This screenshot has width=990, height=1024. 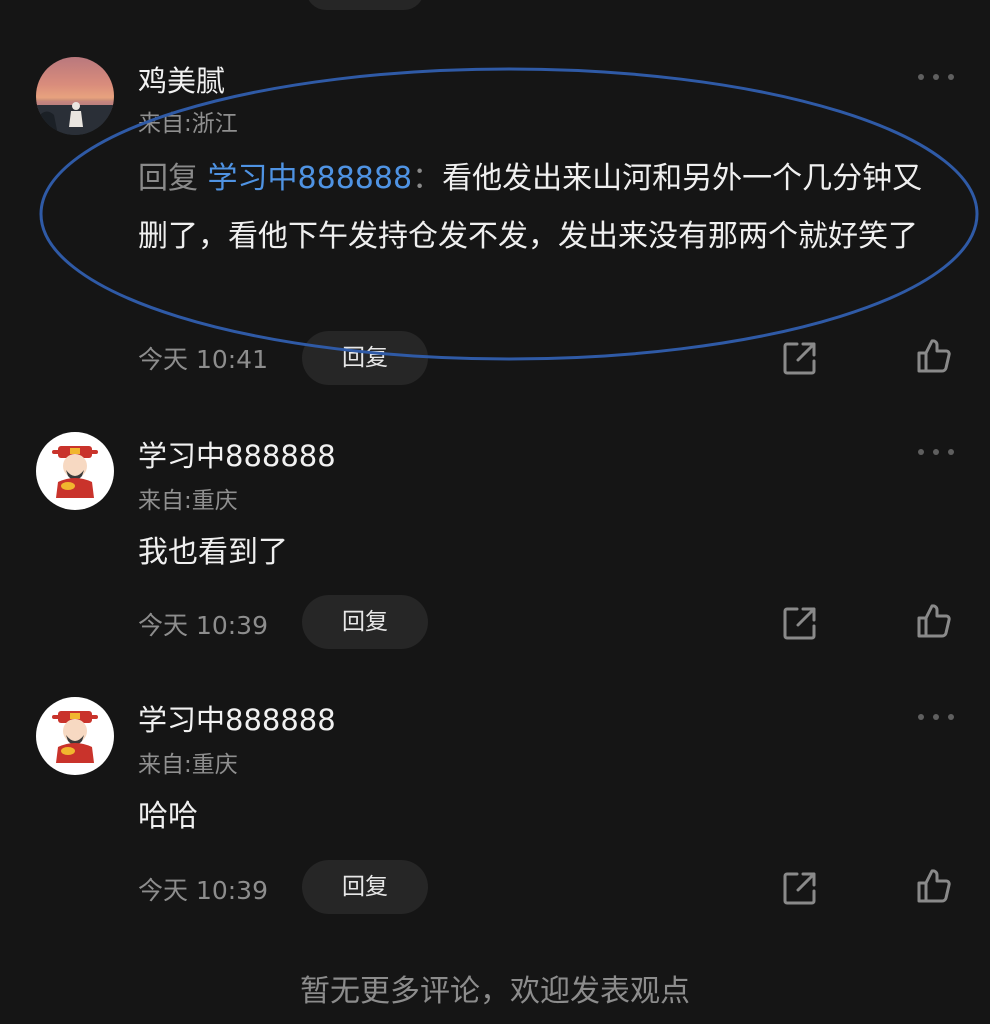 What do you see at coordinates (213, 552) in the screenshot?
I see `comment-body: 我也看到了` at bounding box center [213, 552].